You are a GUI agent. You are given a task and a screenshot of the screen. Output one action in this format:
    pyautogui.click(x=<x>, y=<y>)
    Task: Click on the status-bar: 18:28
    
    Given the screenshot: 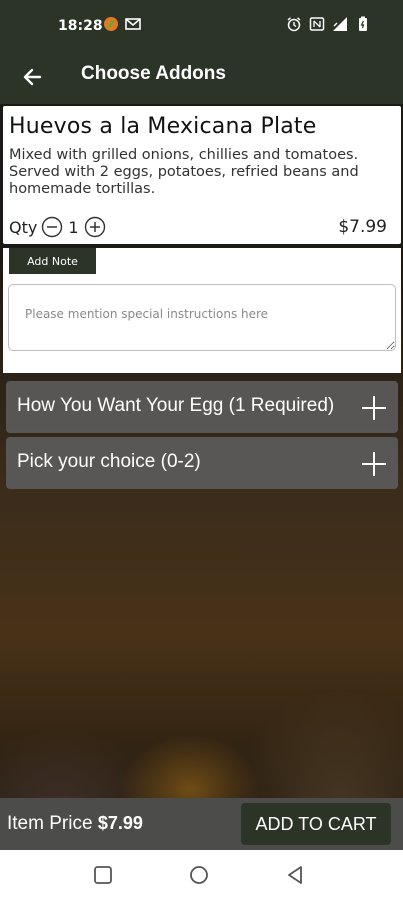 What is the action you would take?
    pyautogui.click(x=201, y=26)
    